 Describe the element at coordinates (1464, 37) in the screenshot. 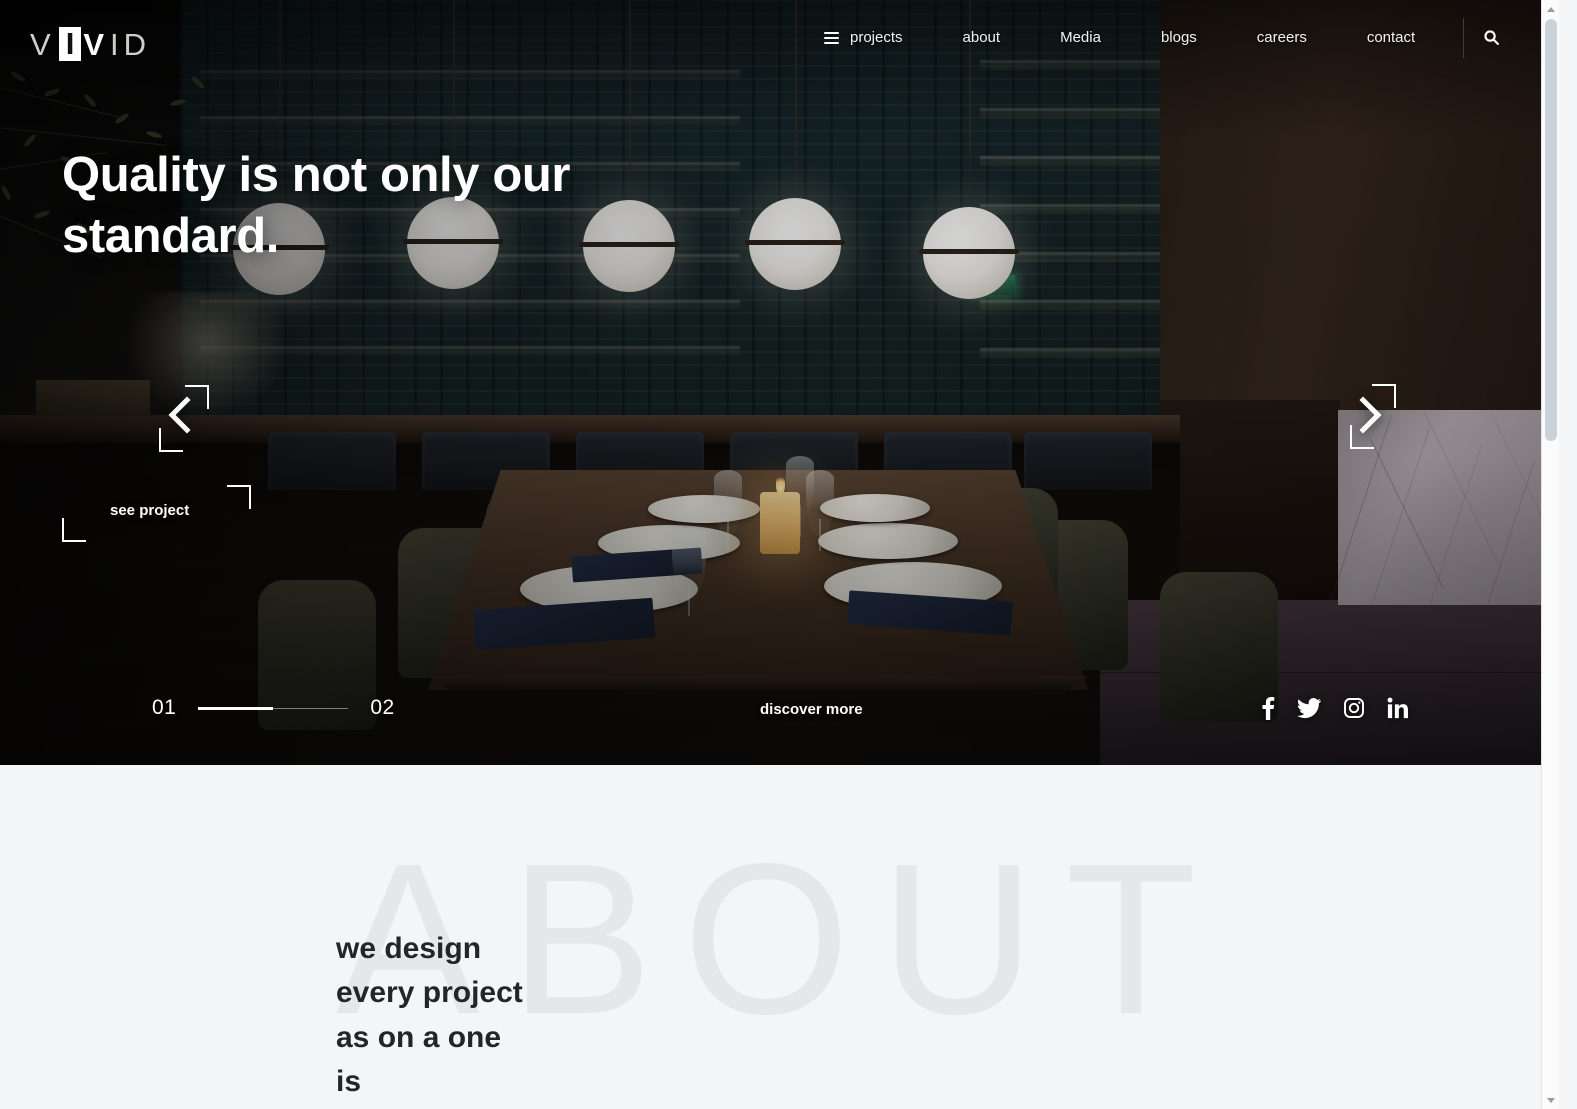

I see `nav-divider` at that location.